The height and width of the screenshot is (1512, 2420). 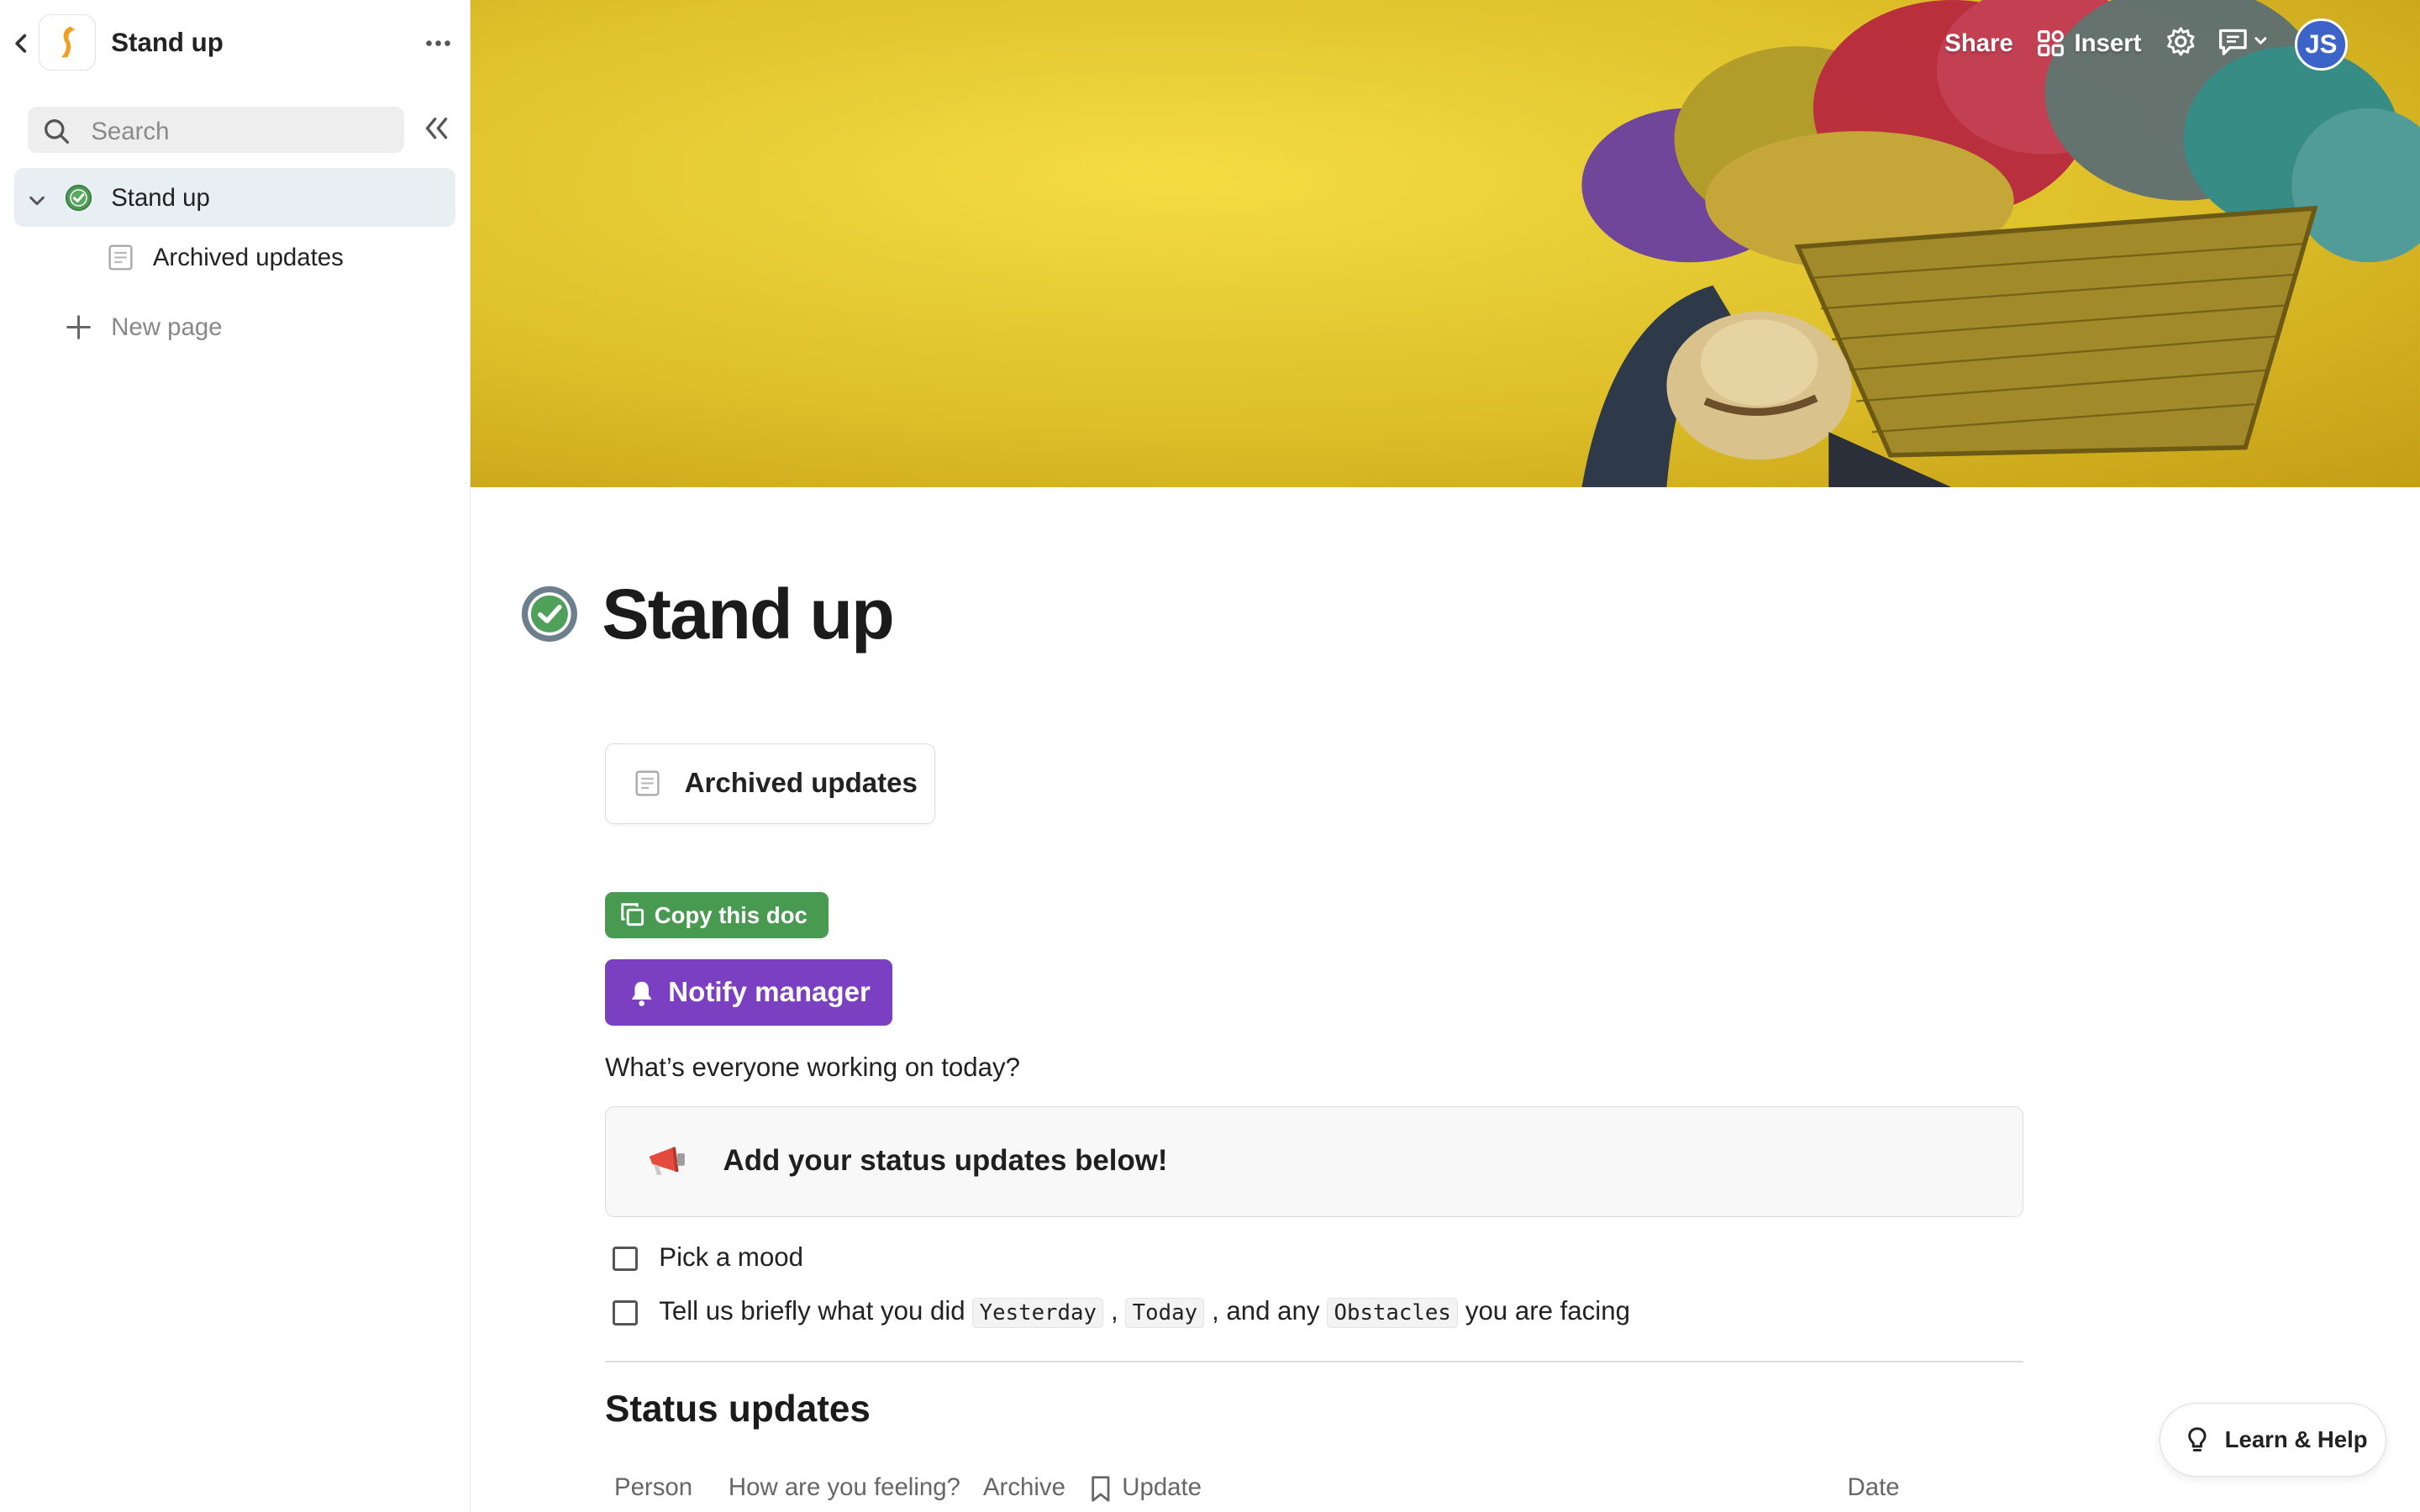 What do you see at coordinates (2108, 43) in the screenshot?
I see `insert-label: Insert` at bounding box center [2108, 43].